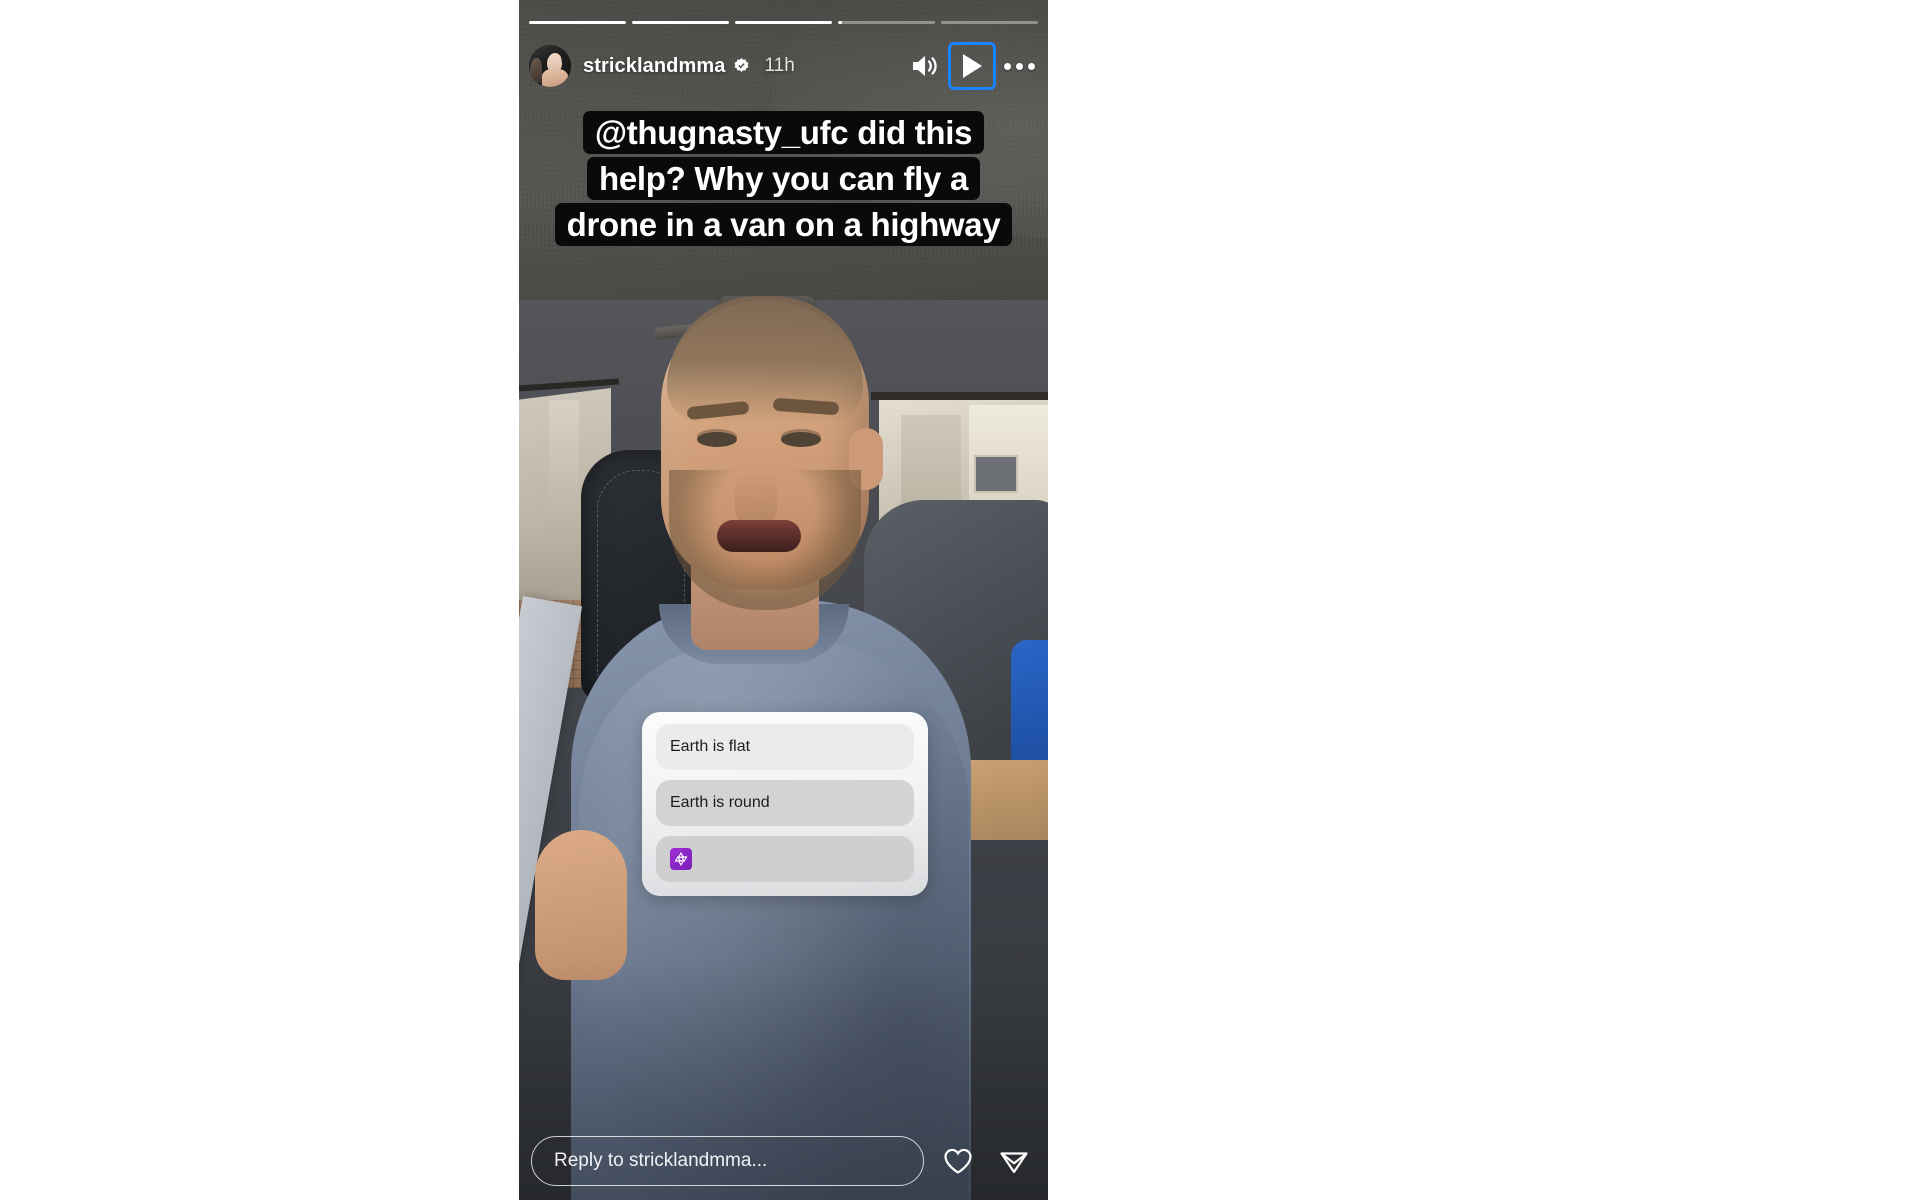 This screenshot has width=1920, height=1200. I want to click on avatar-face, so click(554, 63).